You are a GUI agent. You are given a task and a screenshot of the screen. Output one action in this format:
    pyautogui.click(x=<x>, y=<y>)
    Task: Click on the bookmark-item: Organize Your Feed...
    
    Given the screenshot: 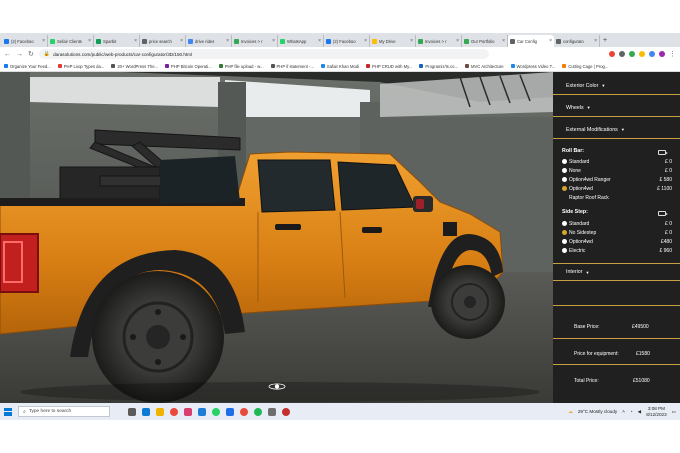 What is the action you would take?
    pyautogui.click(x=27, y=66)
    